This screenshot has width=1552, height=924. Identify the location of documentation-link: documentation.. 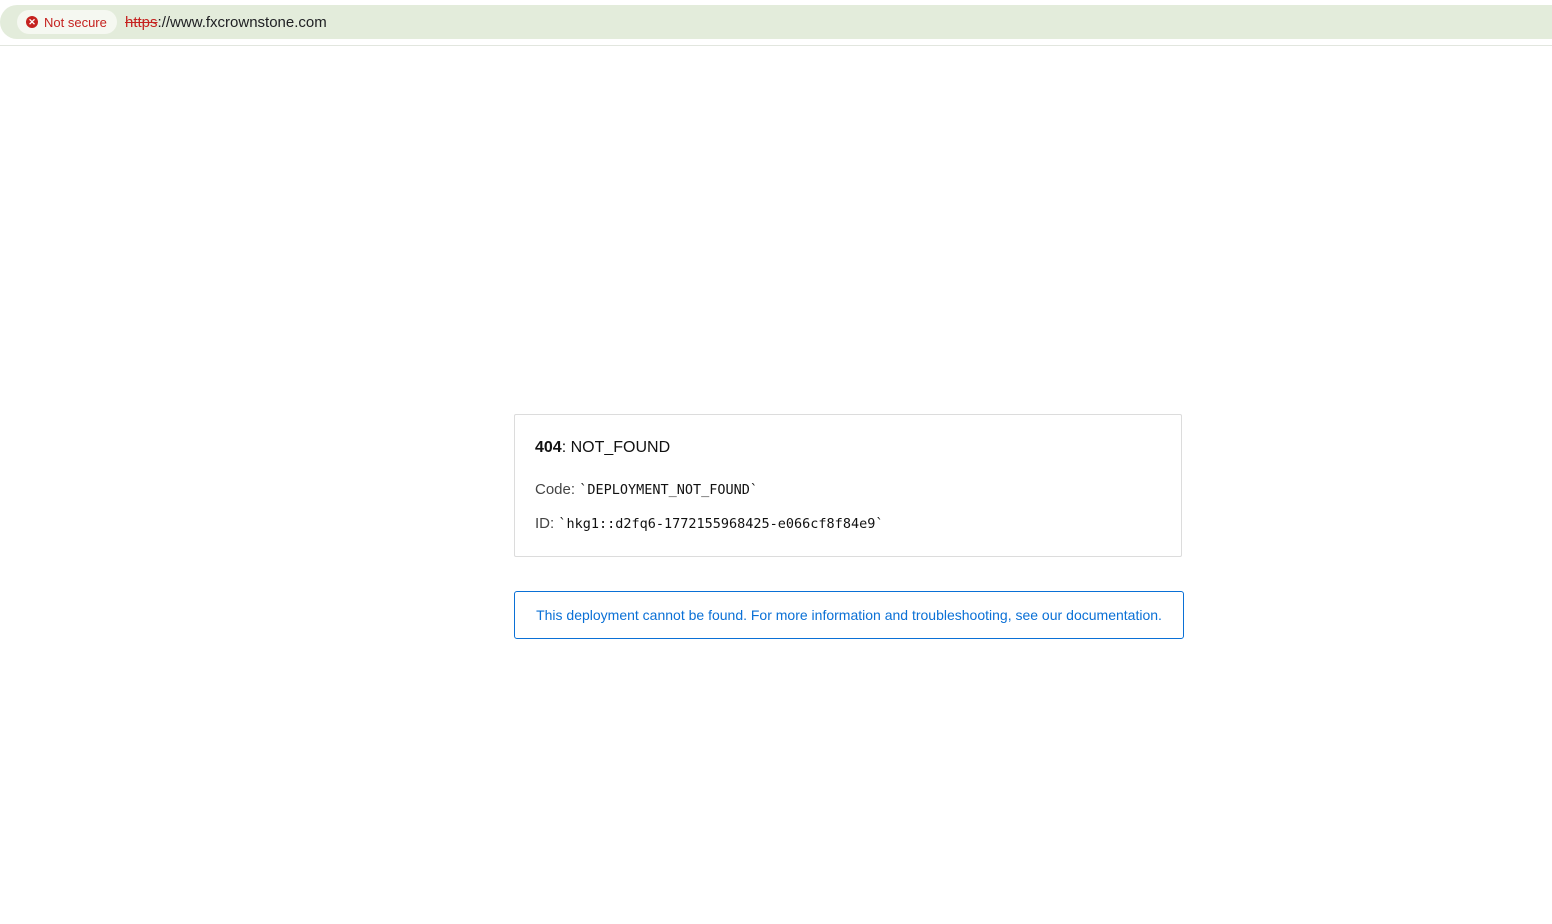
(1114, 615).